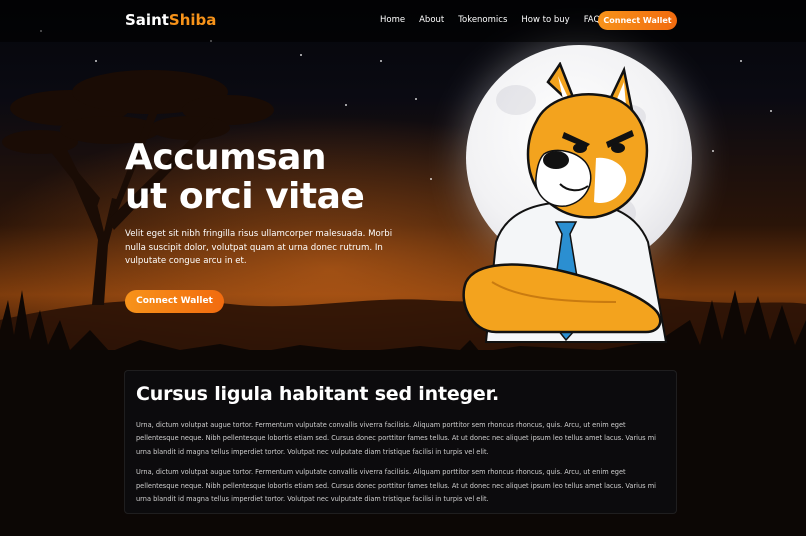  What do you see at coordinates (431, 20) in the screenshot?
I see `nav-about: About` at bounding box center [431, 20].